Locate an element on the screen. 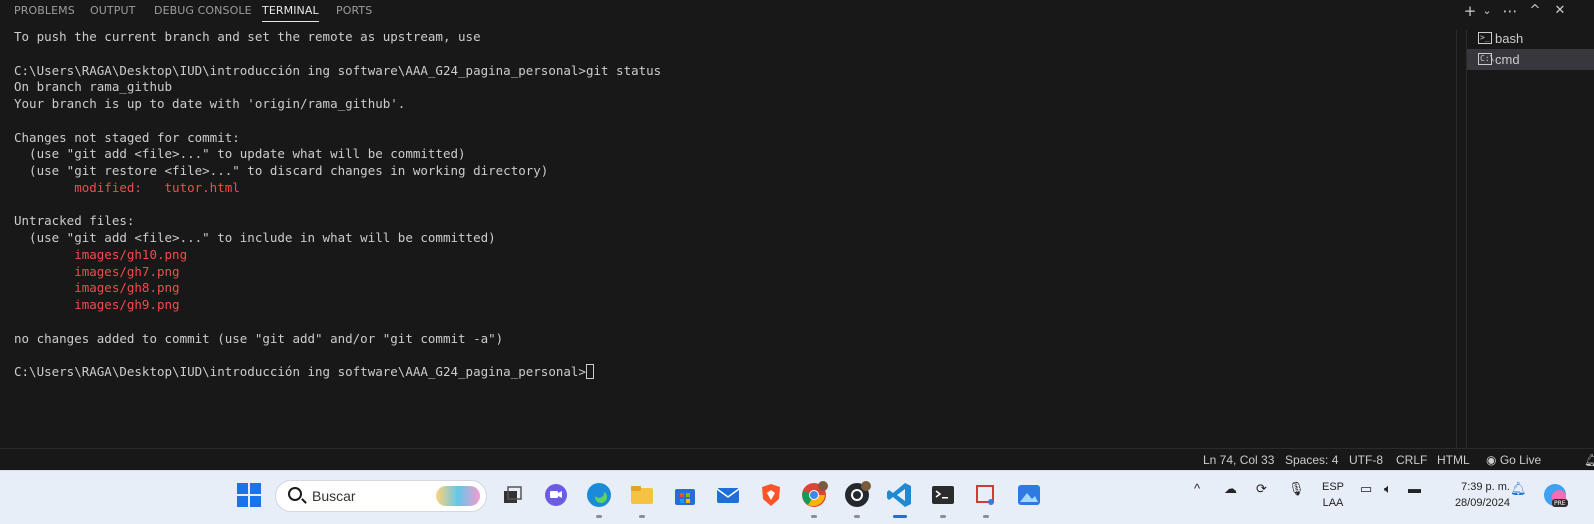 The height and width of the screenshot is (524, 1594). sync-icon: ⟳ is located at coordinates (1261, 489).